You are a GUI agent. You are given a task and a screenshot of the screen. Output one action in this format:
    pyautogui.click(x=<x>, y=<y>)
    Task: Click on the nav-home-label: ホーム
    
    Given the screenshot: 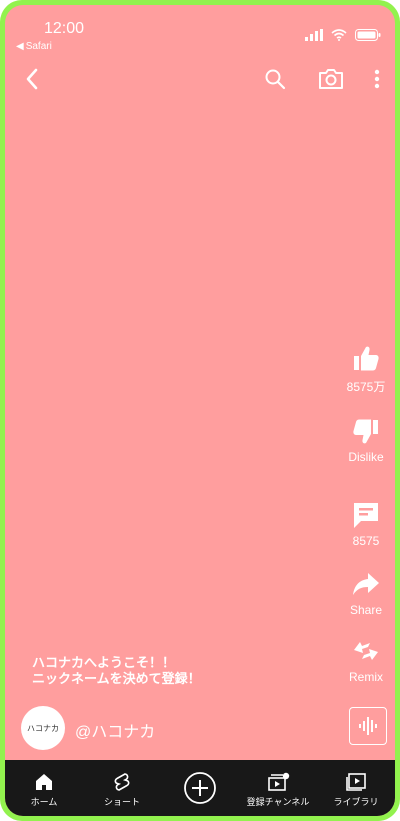 What is the action you would take?
    pyautogui.click(x=44, y=802)
    